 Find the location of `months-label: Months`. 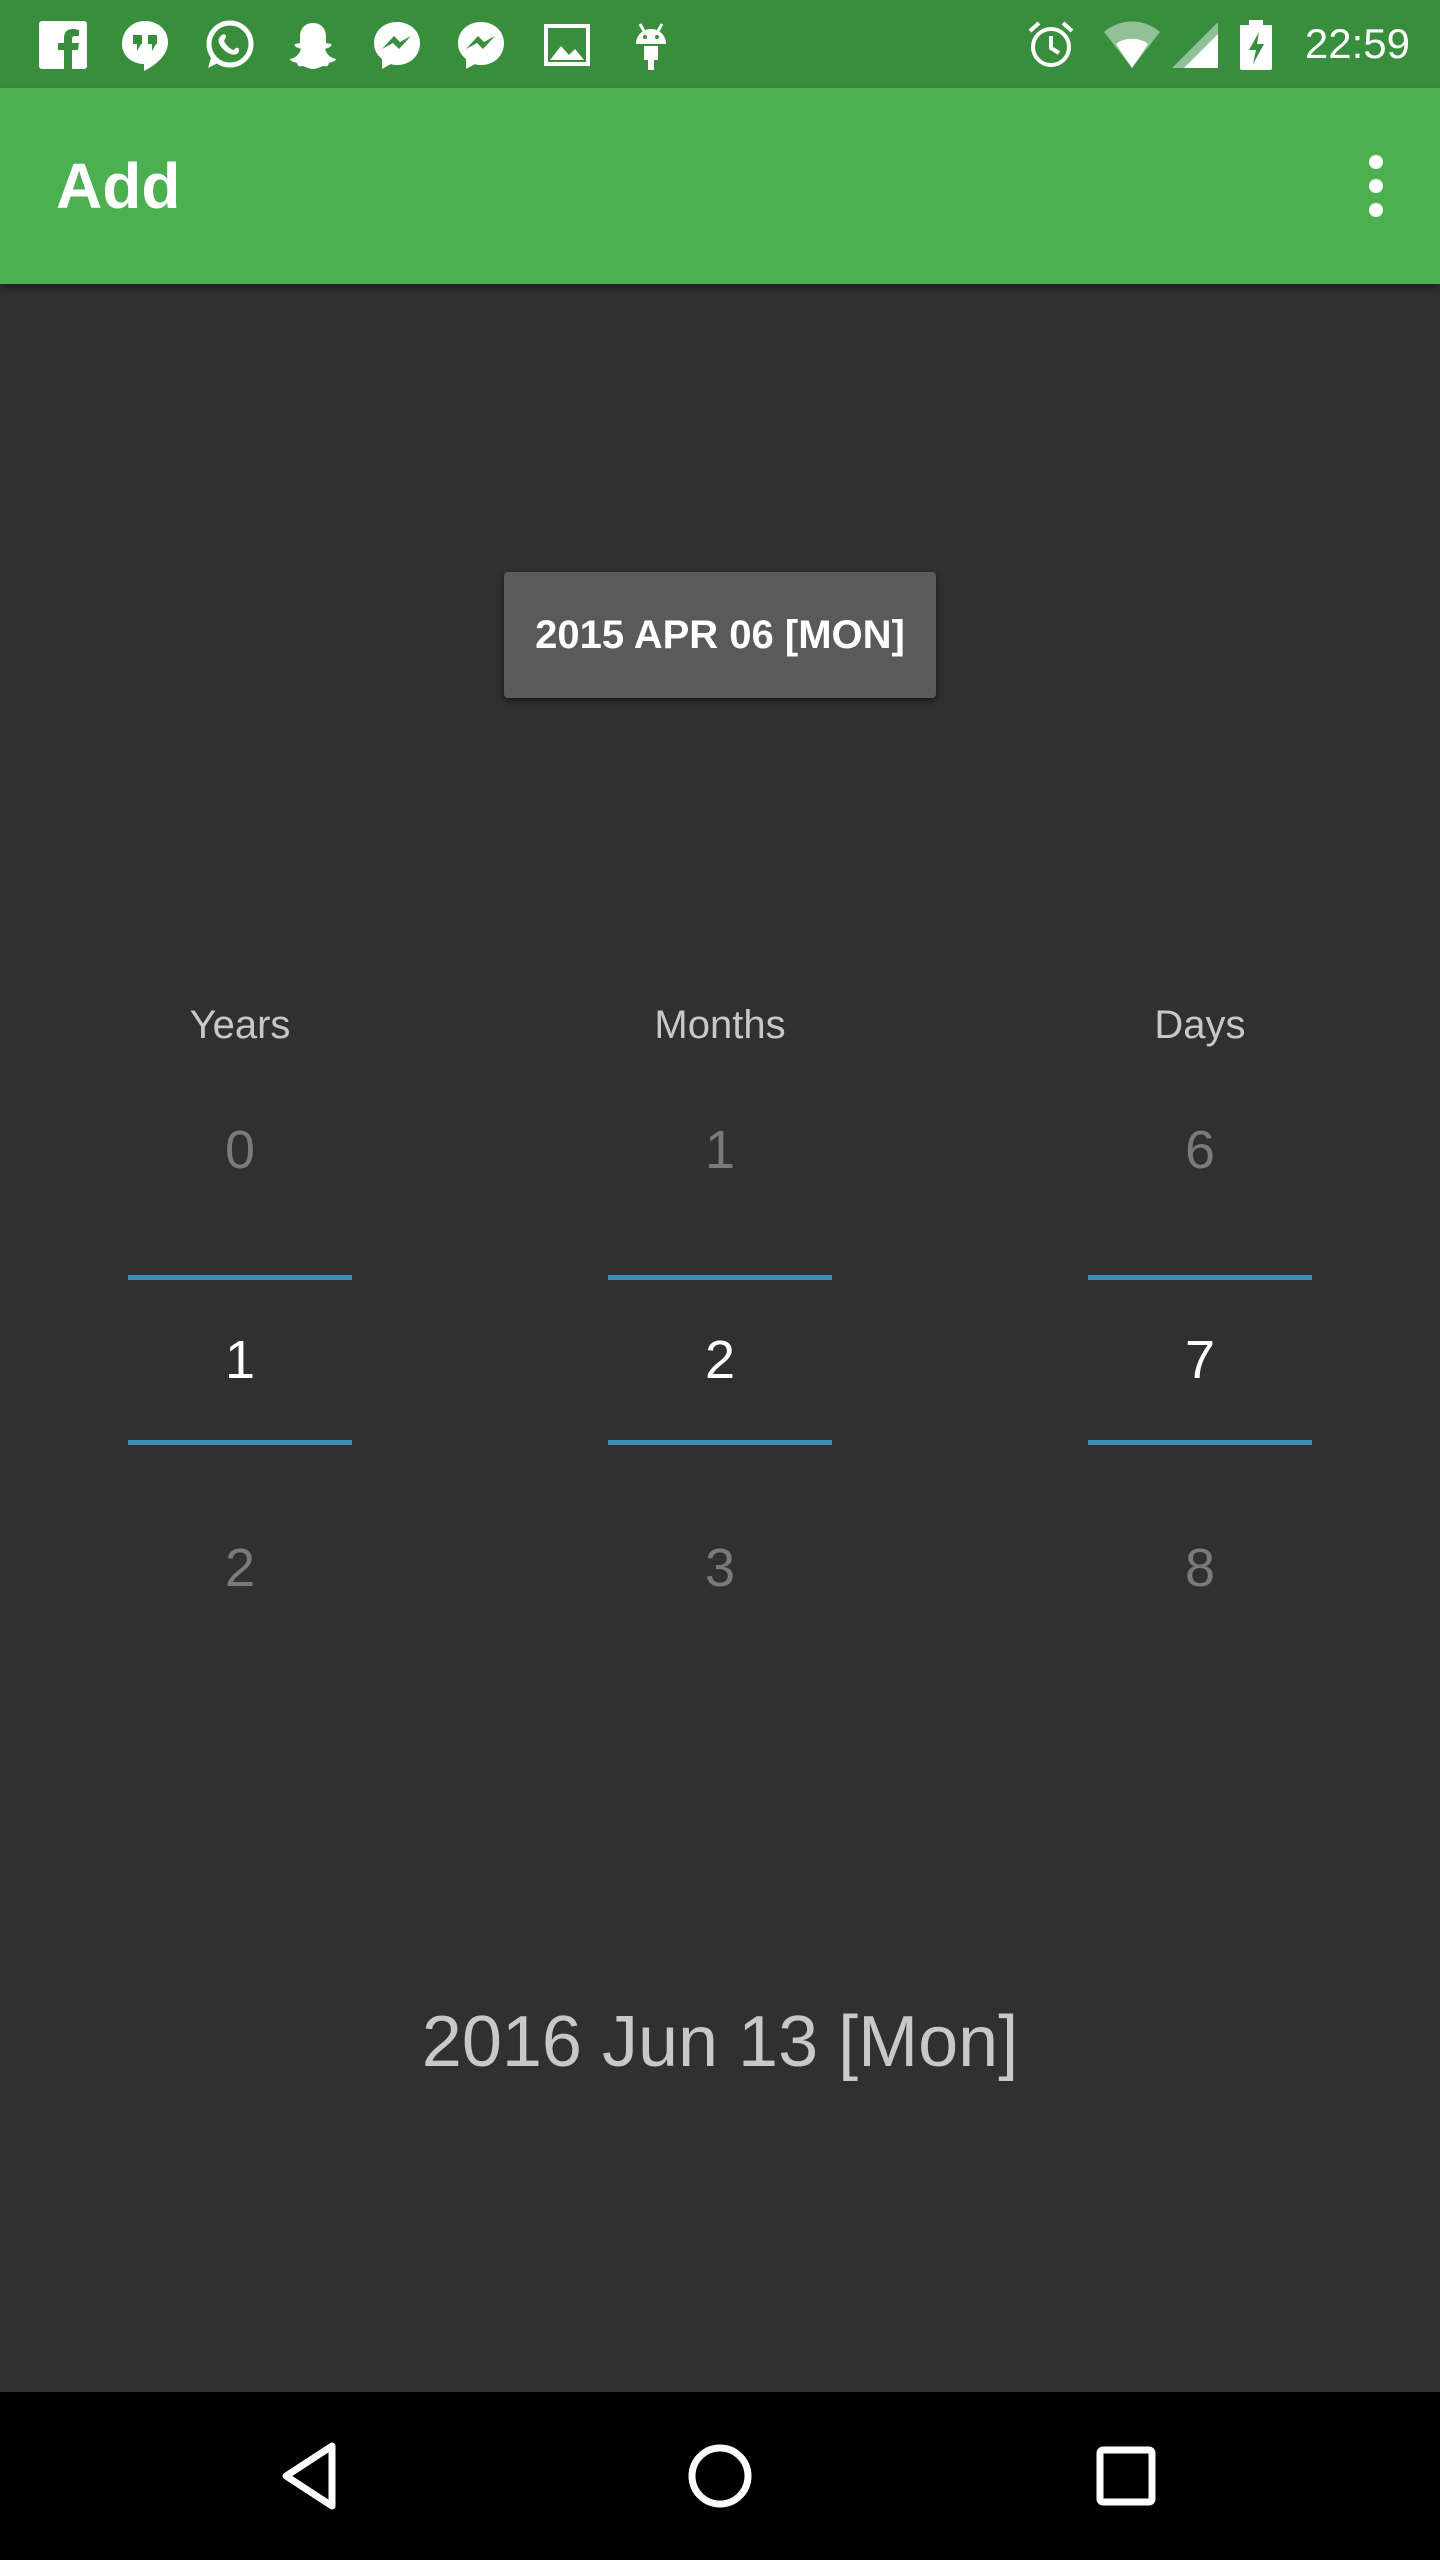

months-label: Months is located at coordinates (720, 1025).